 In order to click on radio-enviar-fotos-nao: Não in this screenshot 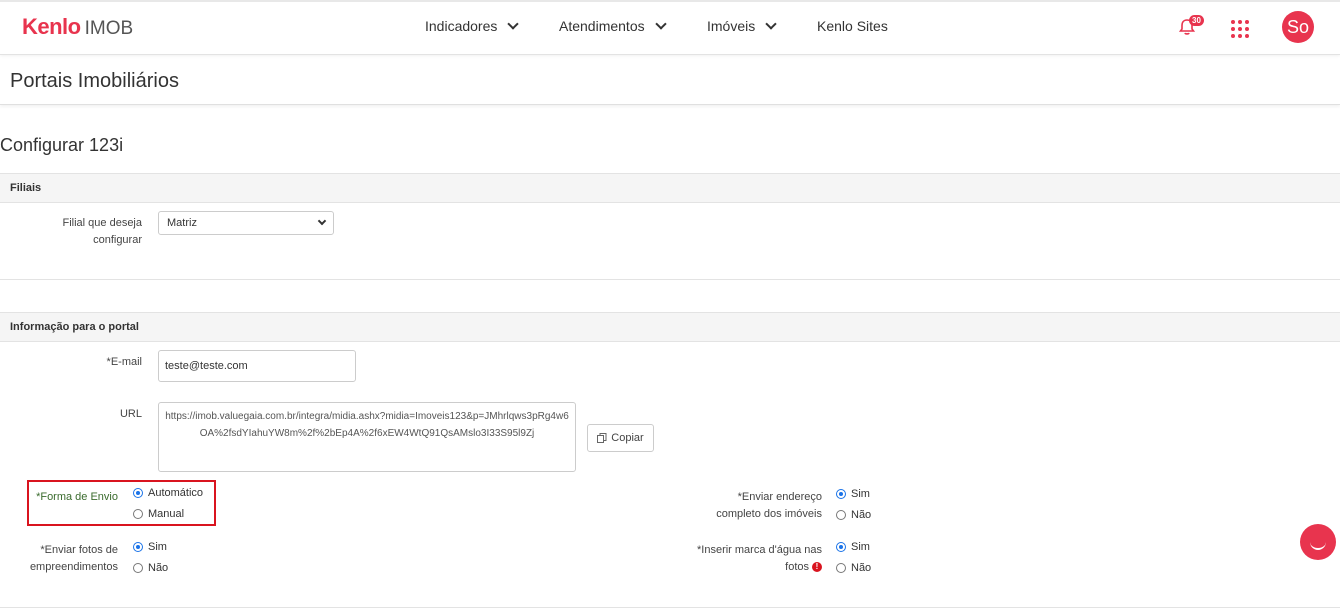, I will do `click(150, 568)`.